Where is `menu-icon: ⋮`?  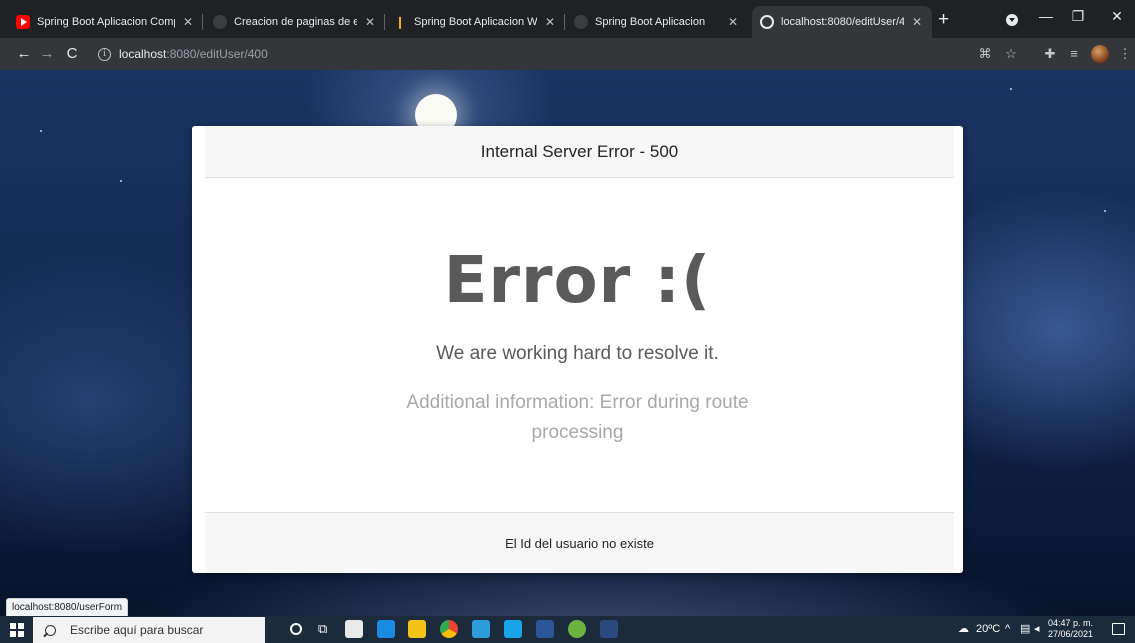
menu-icon: ⋮ is located at coordinates (1125, 54).